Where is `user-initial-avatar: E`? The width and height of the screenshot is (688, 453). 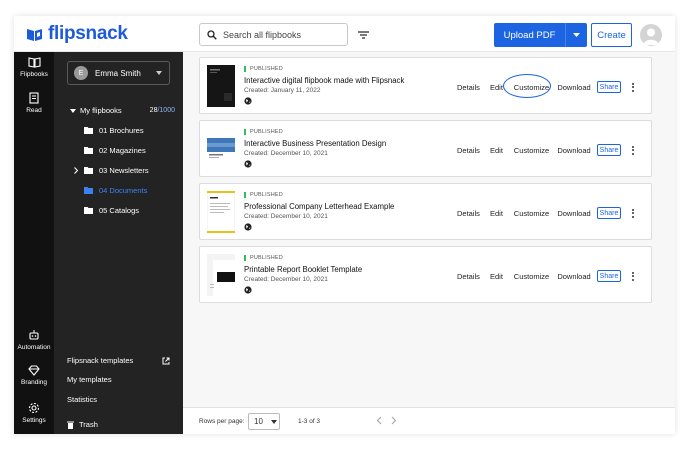 user-initial-avatar: E is located at coordinates (81, 73).